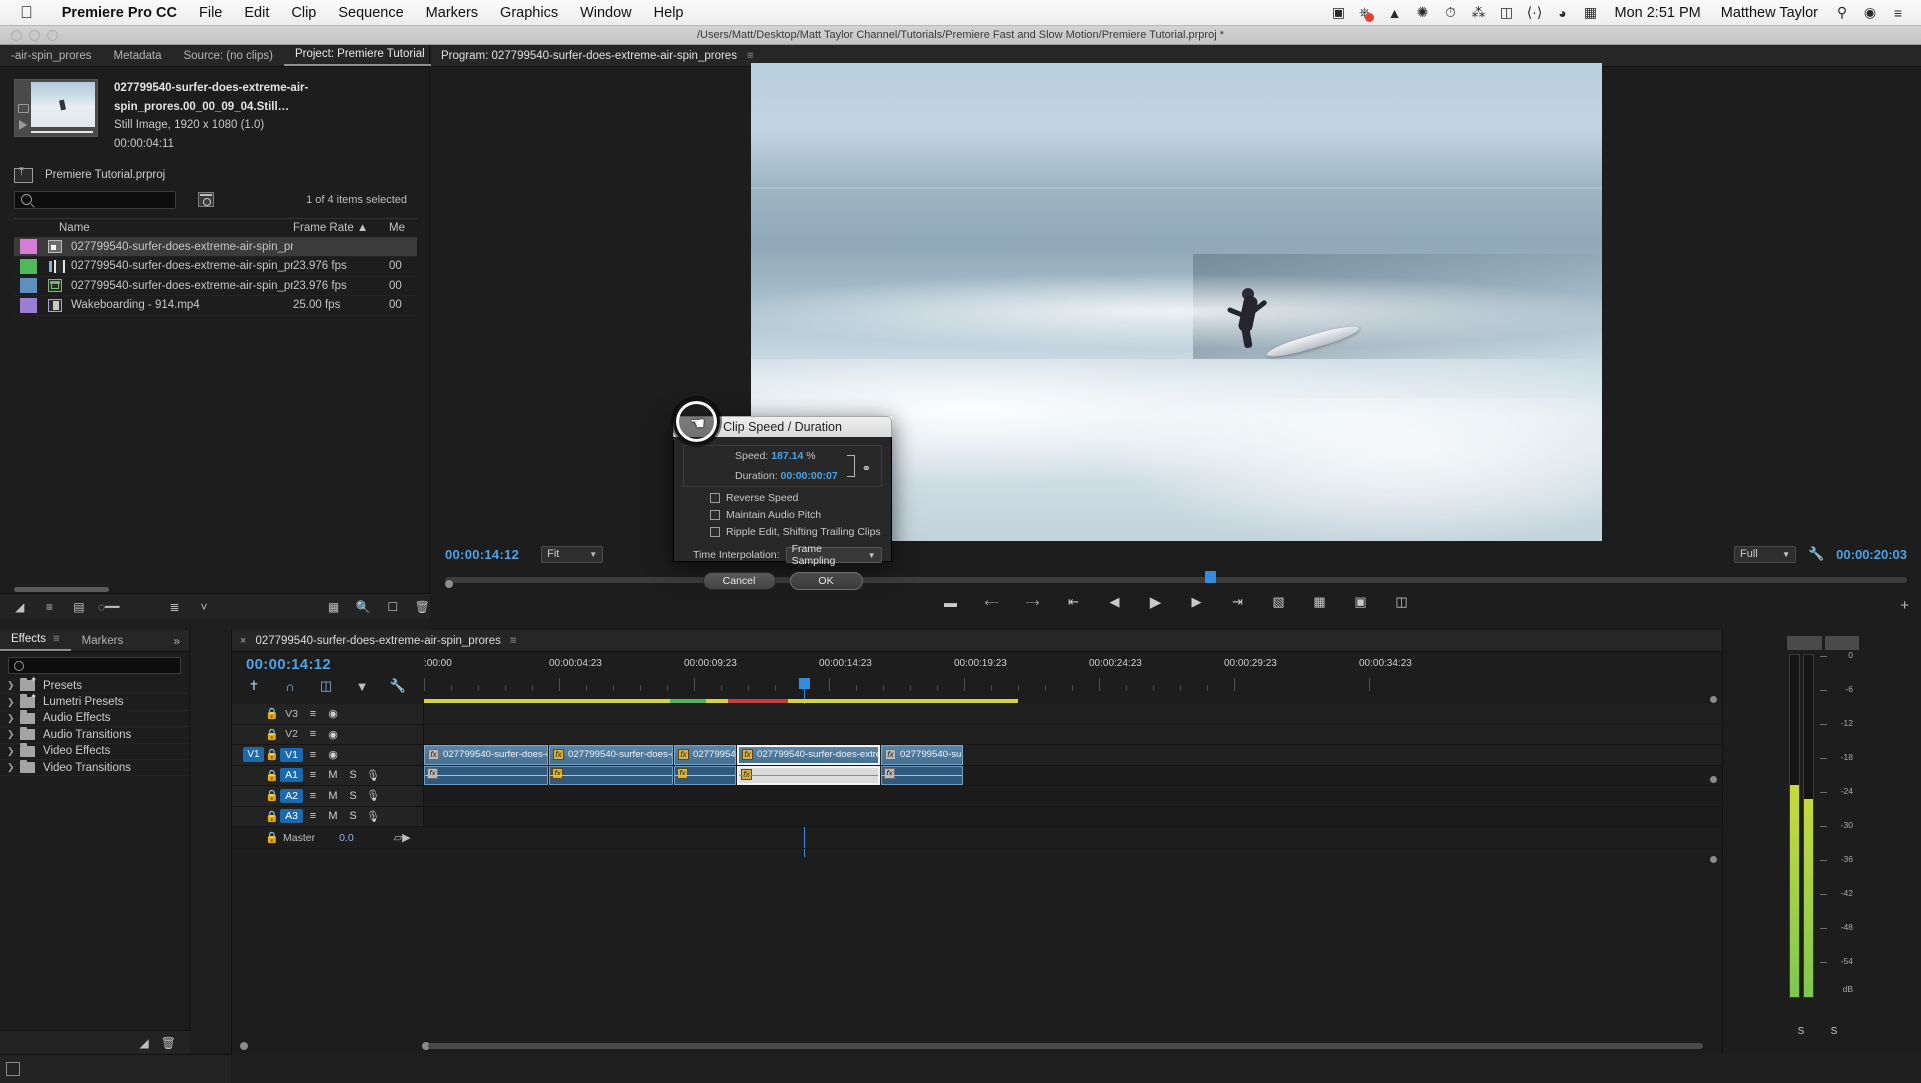 The height and width of the screenshot is (1083, 1921). I want to click on notification-center-icon: ≡, so click(1898, 13).